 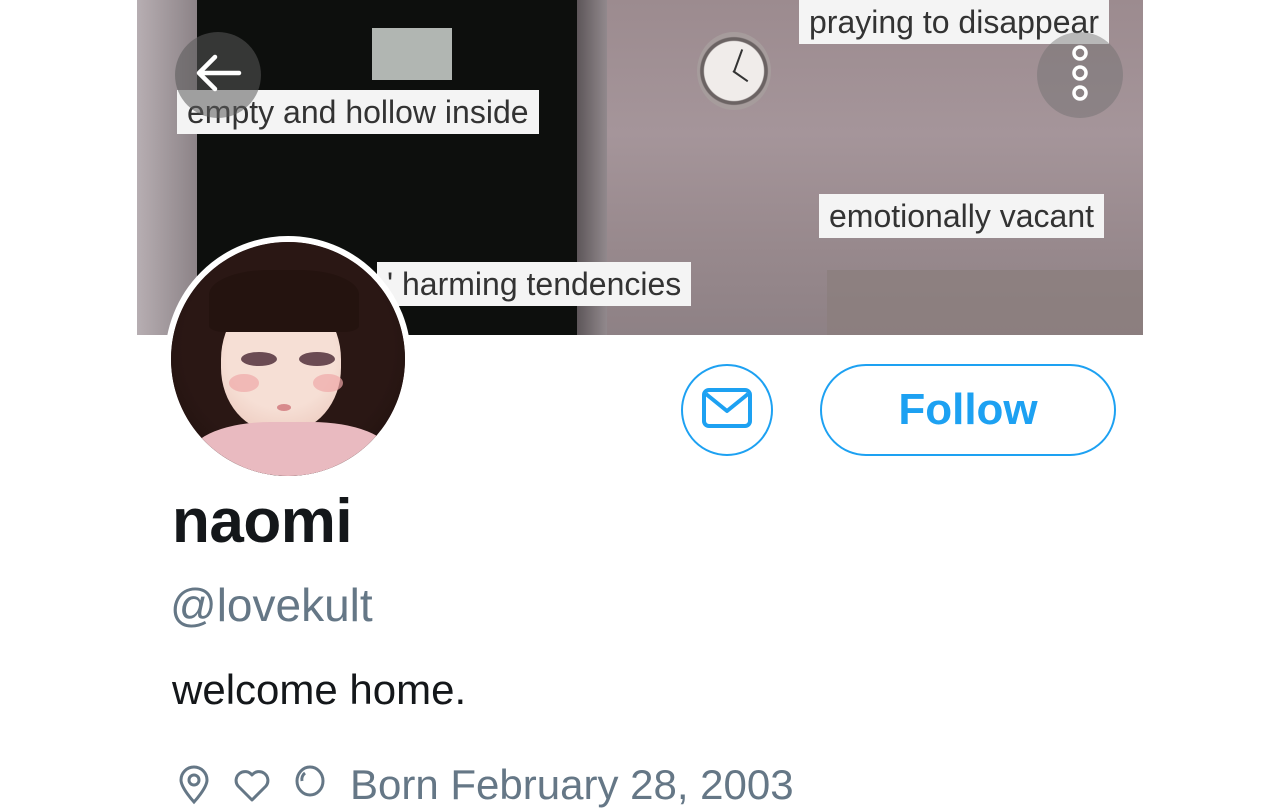 I want to click on banner-caption: emotionally vacant, so click(x=962, y=216).